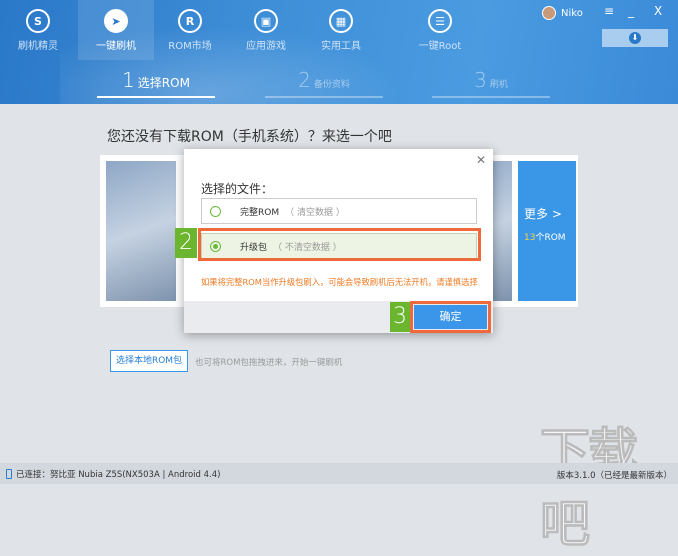  I want to click on nav-one-click-flash: ➤ 一键刷机, so click(116, 30).